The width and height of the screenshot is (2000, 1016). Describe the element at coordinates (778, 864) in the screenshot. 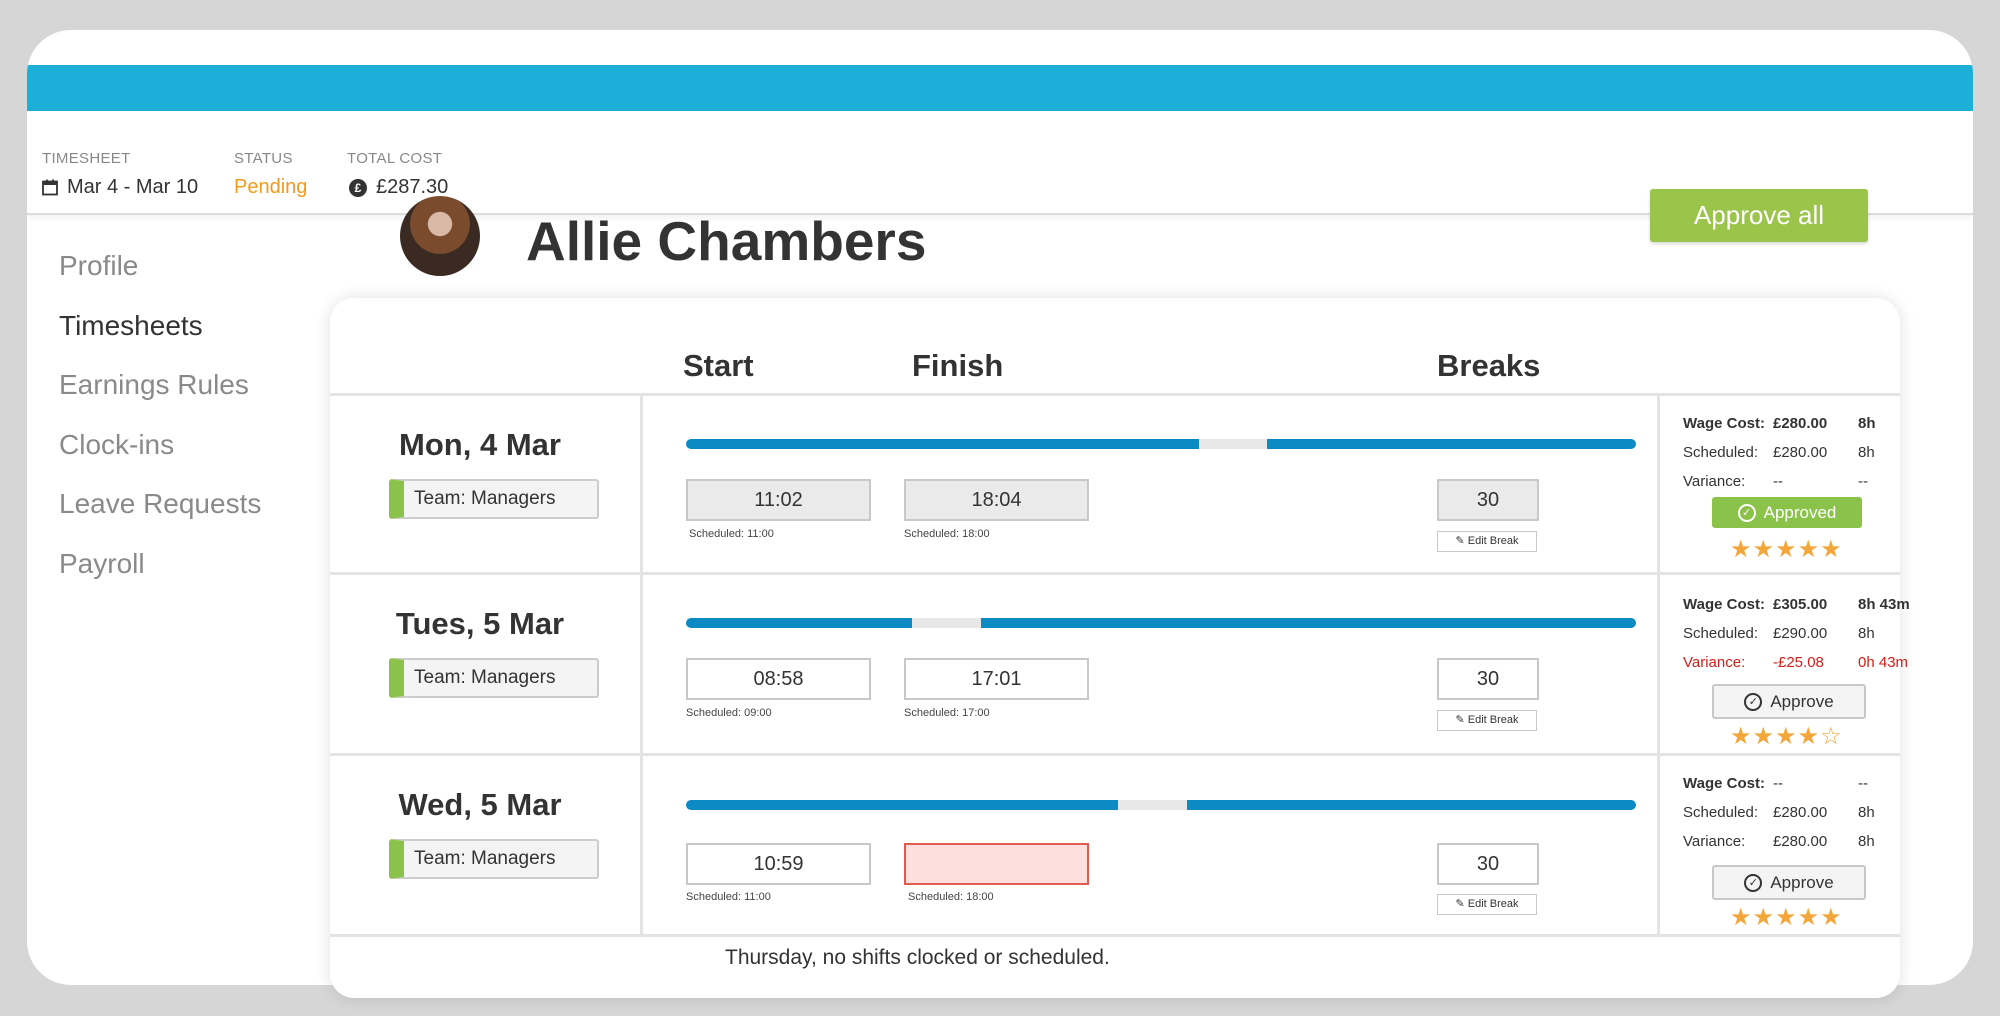

I see `start-time-input: 10:59` at that location.